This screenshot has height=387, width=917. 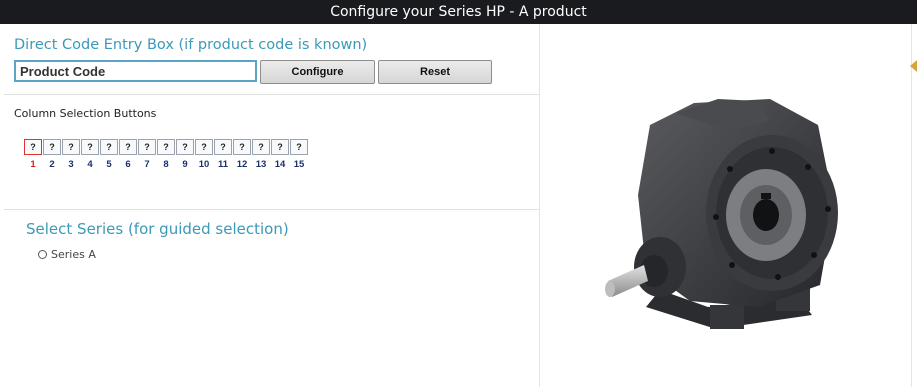 What do you see at coordinates (109, 164) in the screenshot?
I see `column-number-5: 5` at bounding box center [109, 164].